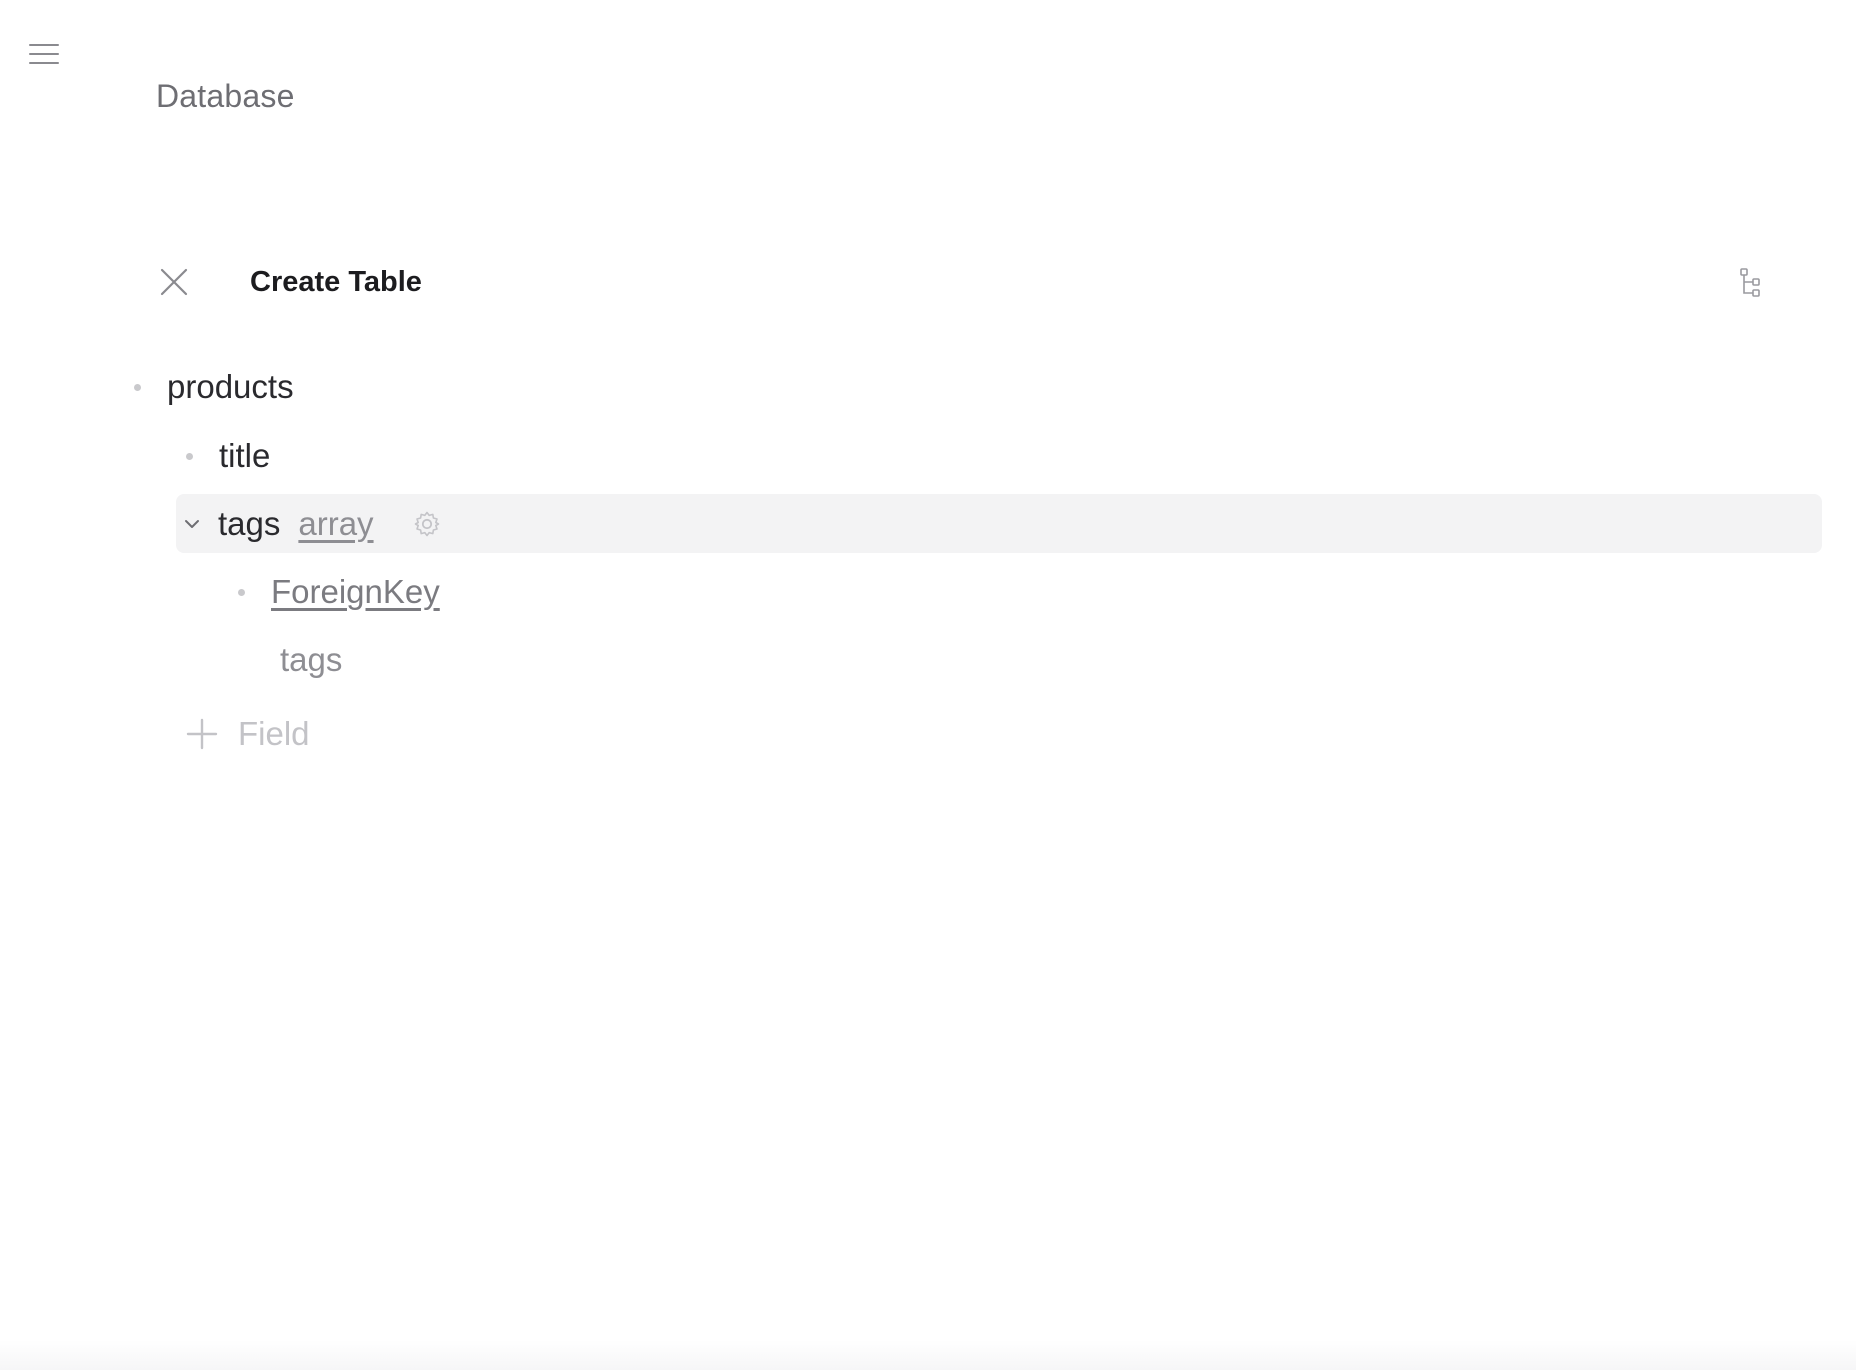 The height and width of the screenshot is (1370, 1856). I want to click on field-name: title, so click(245, 455).